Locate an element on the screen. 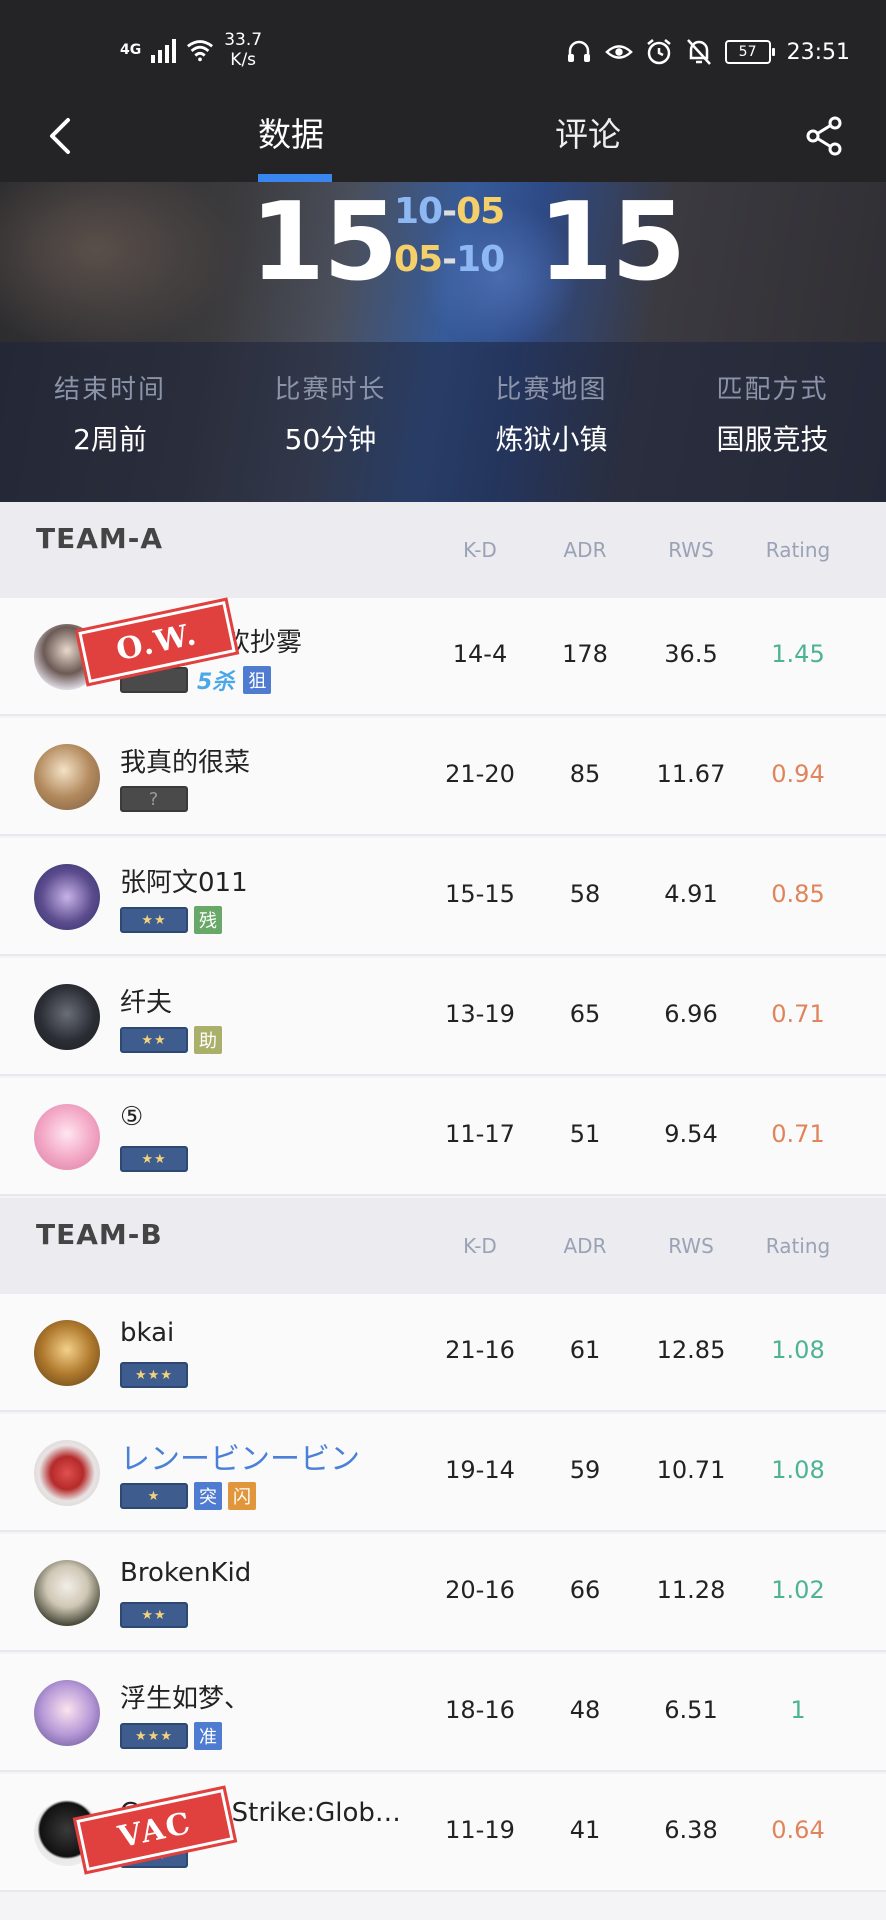  rank-badge: ? is located at coordinates (154, 799).